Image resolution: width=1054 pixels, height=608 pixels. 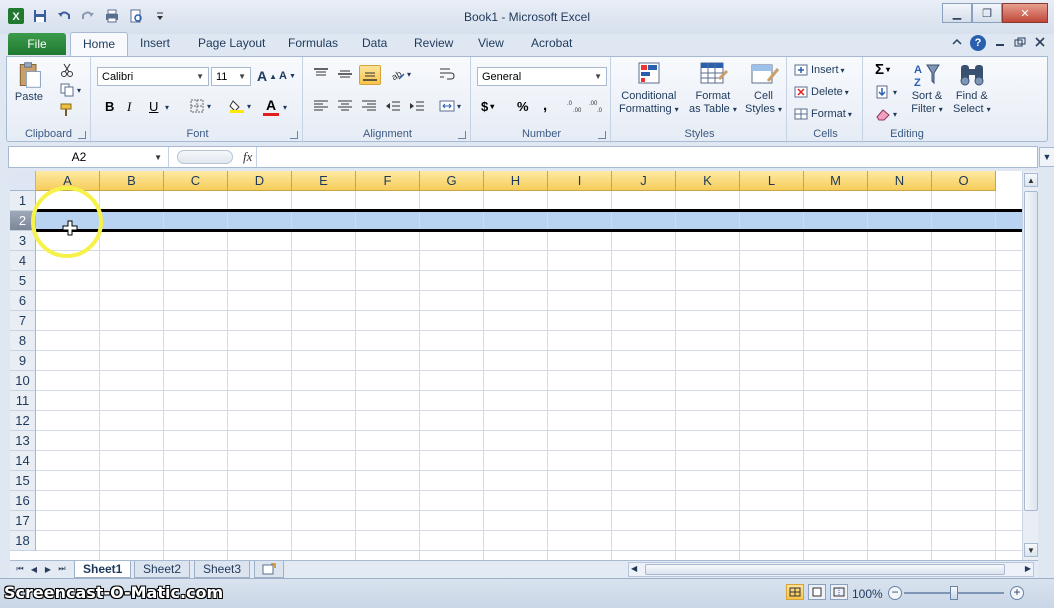 What do you see at coordinates (954, 593) in the screenshot?
I see `zoom-slider-thumb` at bounding box center [954, 593].